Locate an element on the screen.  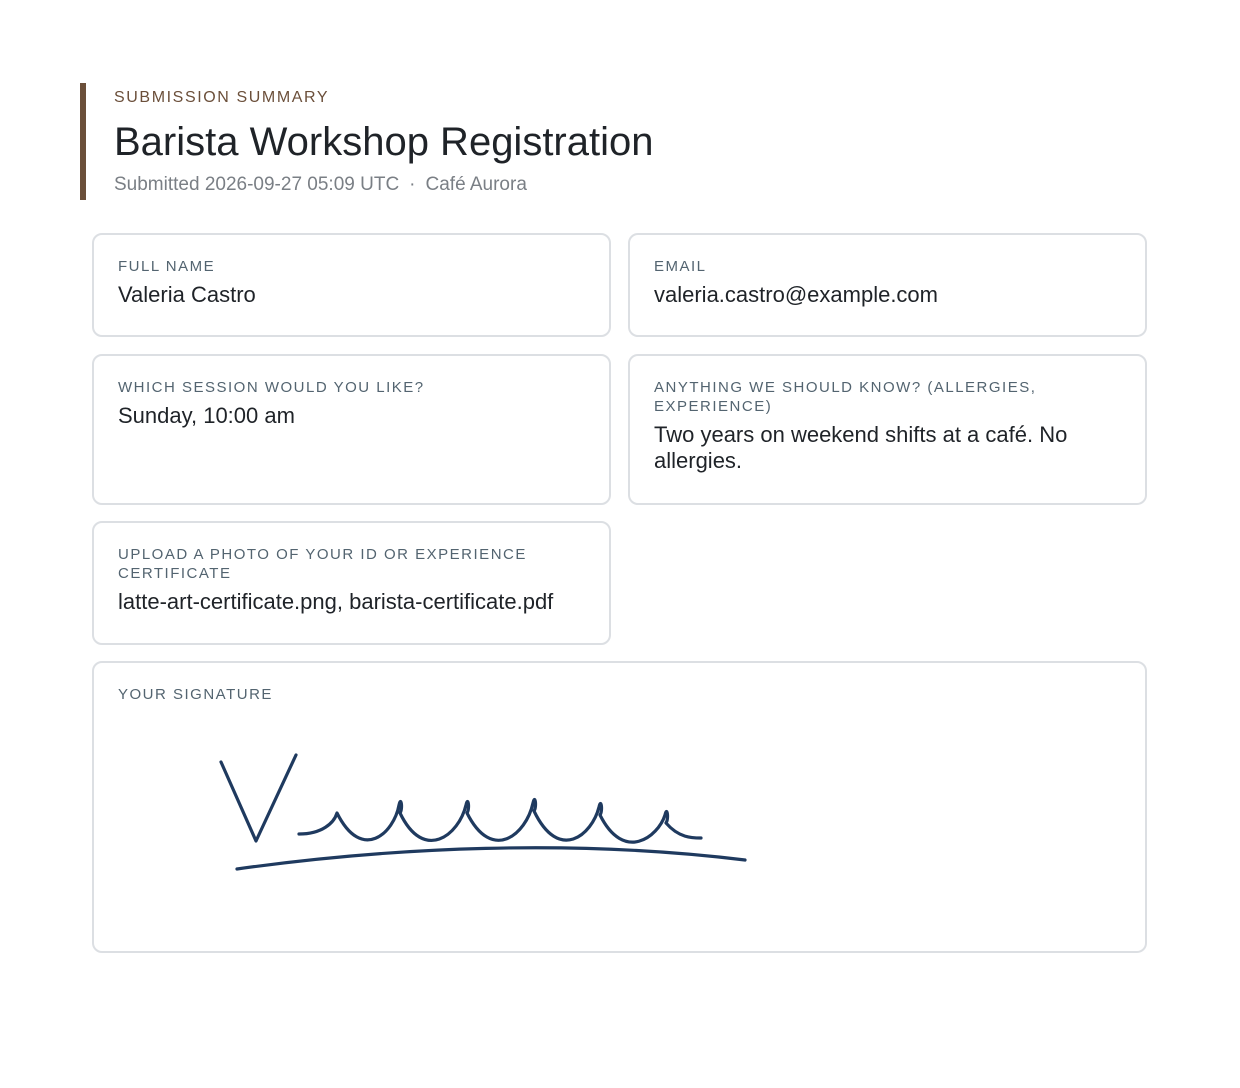
field-card-full-name: FULL NAME Valeria Castro is located at coordinates (351, 285).